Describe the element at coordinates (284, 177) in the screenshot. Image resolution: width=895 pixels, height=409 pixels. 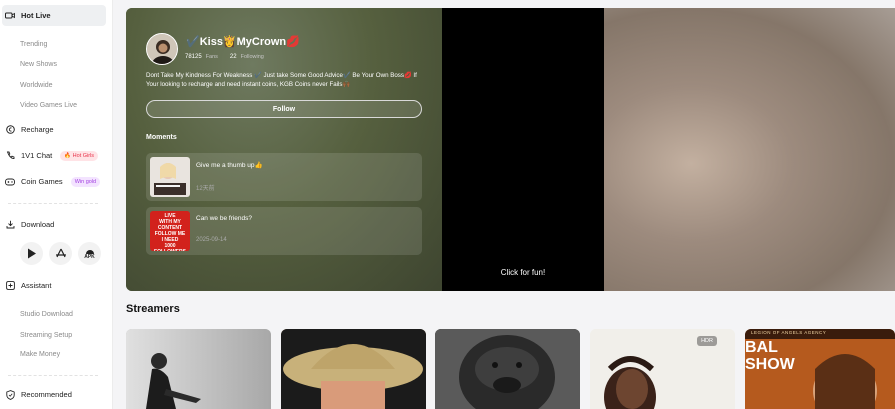
I see `moment-item: Give me a thumb up👍 12天前` at that location.